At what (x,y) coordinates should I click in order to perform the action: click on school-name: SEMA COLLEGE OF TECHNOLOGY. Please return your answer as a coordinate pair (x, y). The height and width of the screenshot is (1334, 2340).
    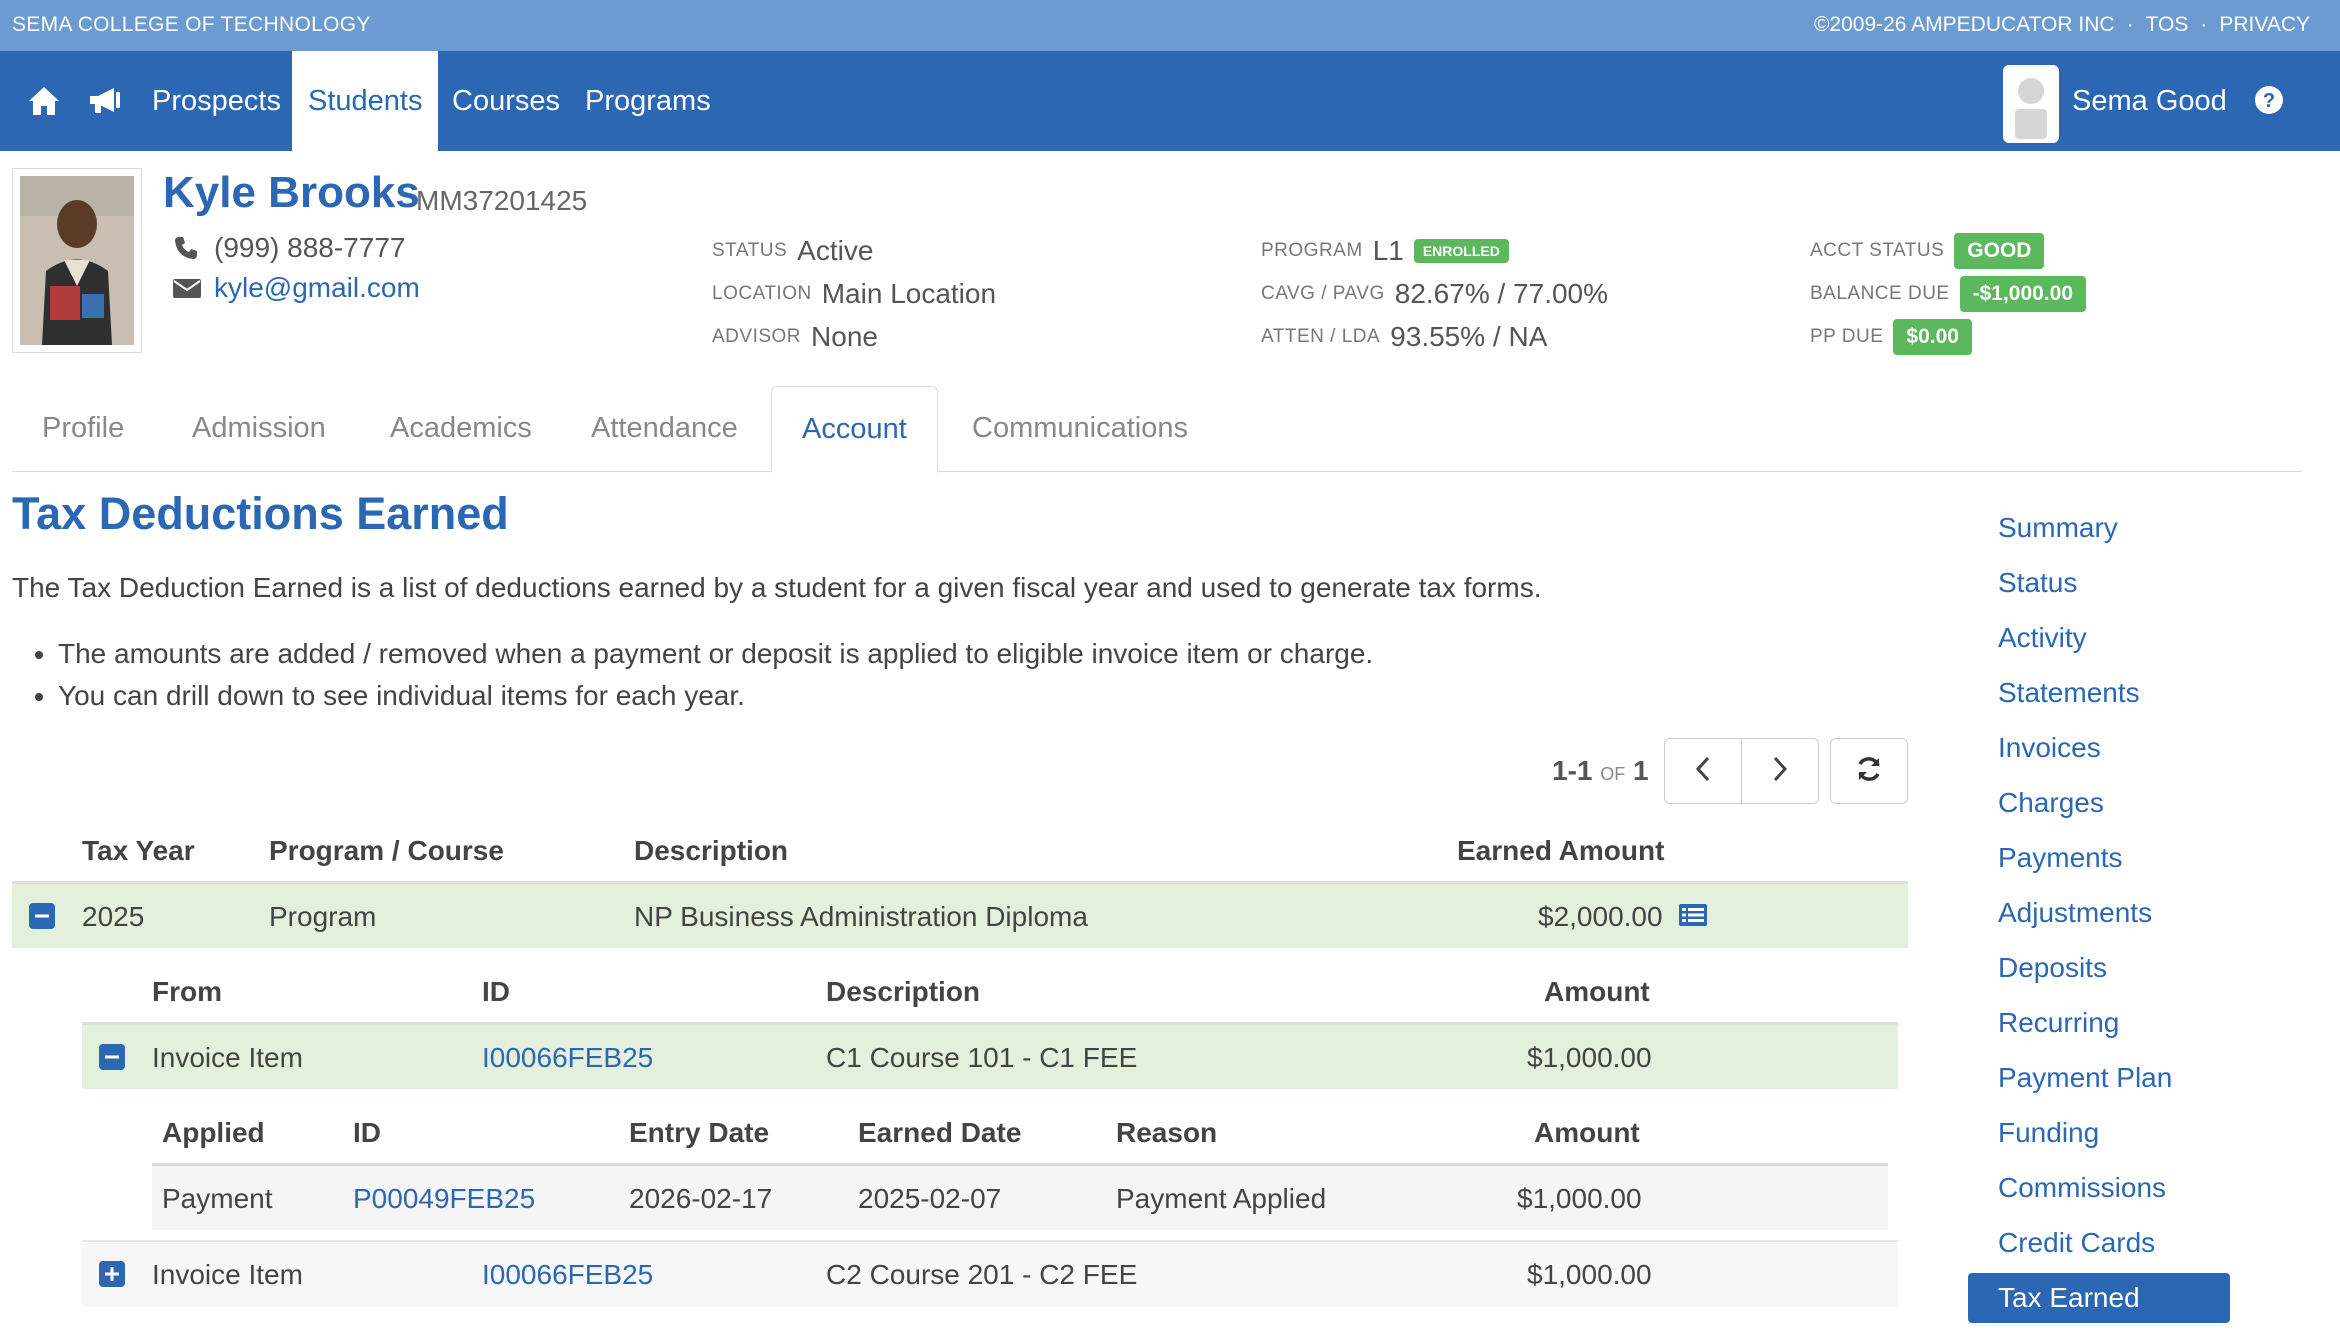
    Looking at the image, I should click on (191, 24).